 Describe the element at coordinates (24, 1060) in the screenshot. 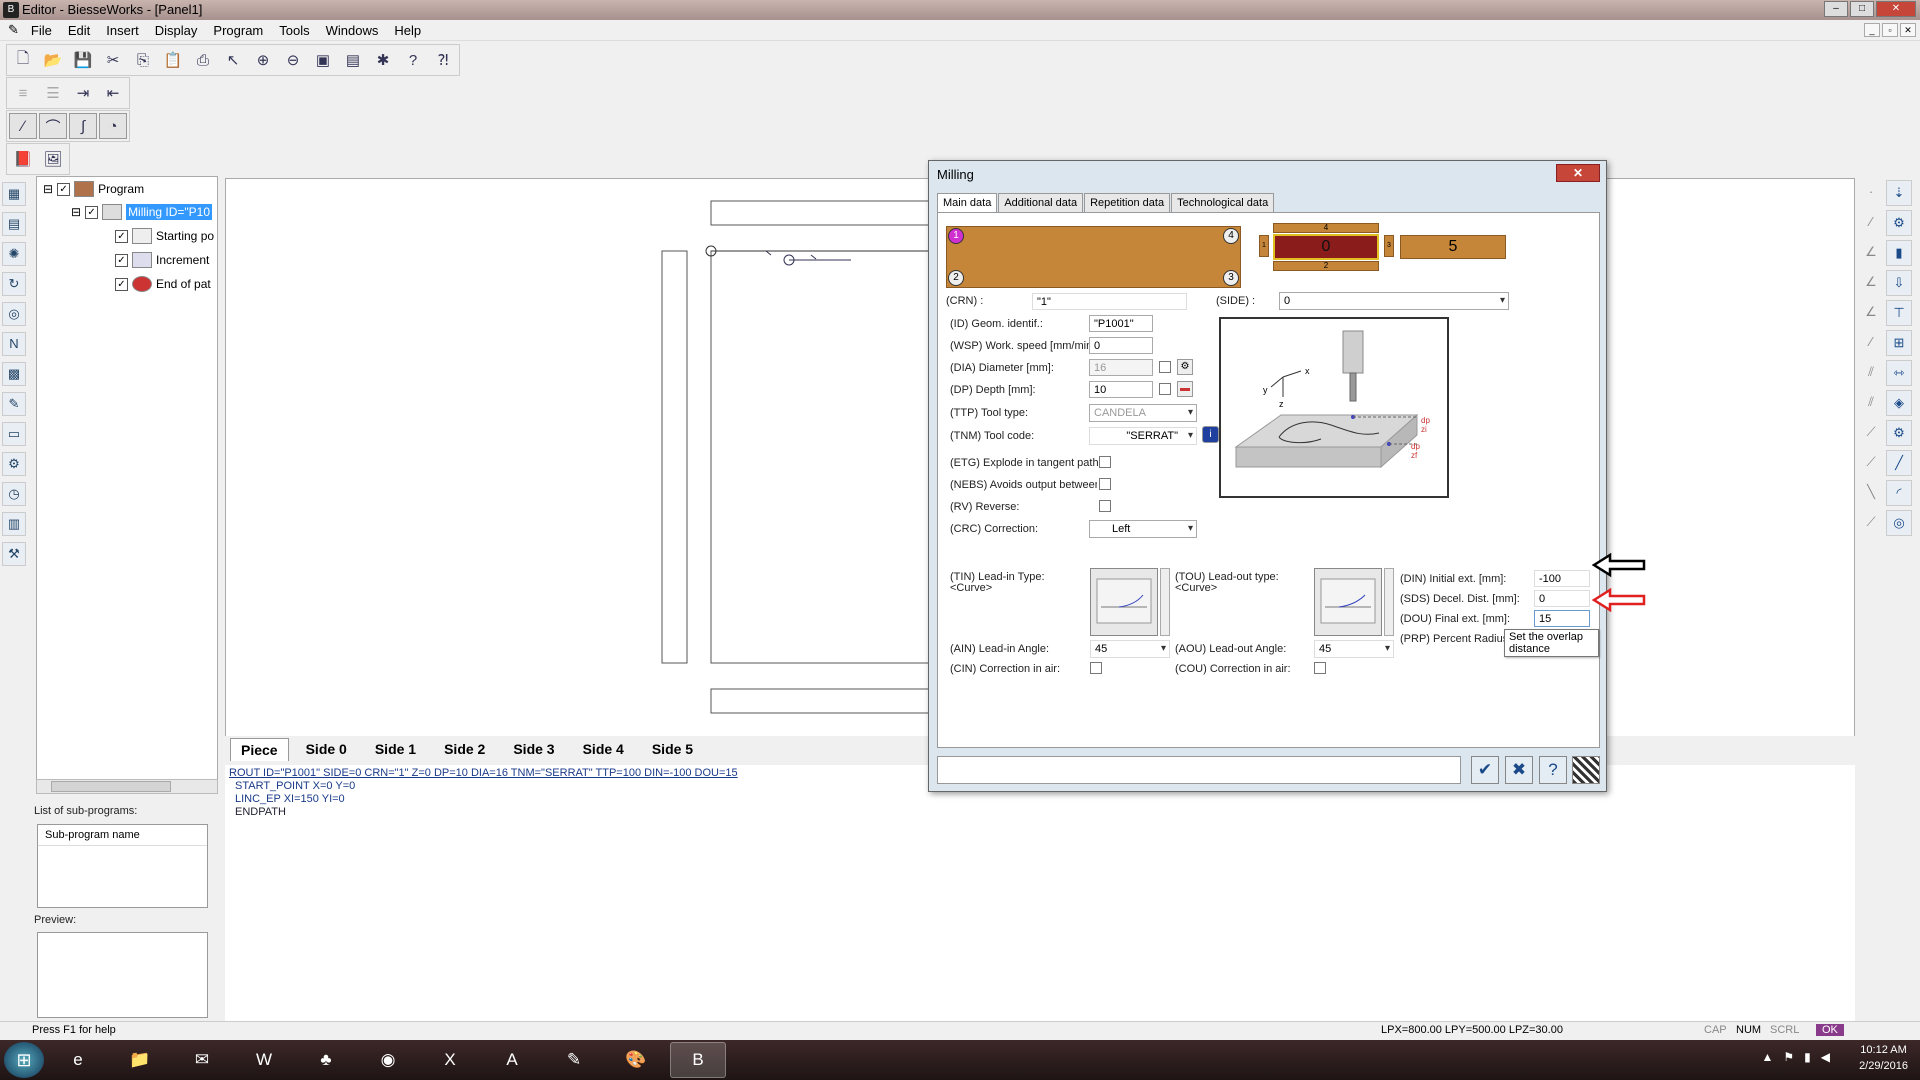

I see `start-button: ⊞` at that location.